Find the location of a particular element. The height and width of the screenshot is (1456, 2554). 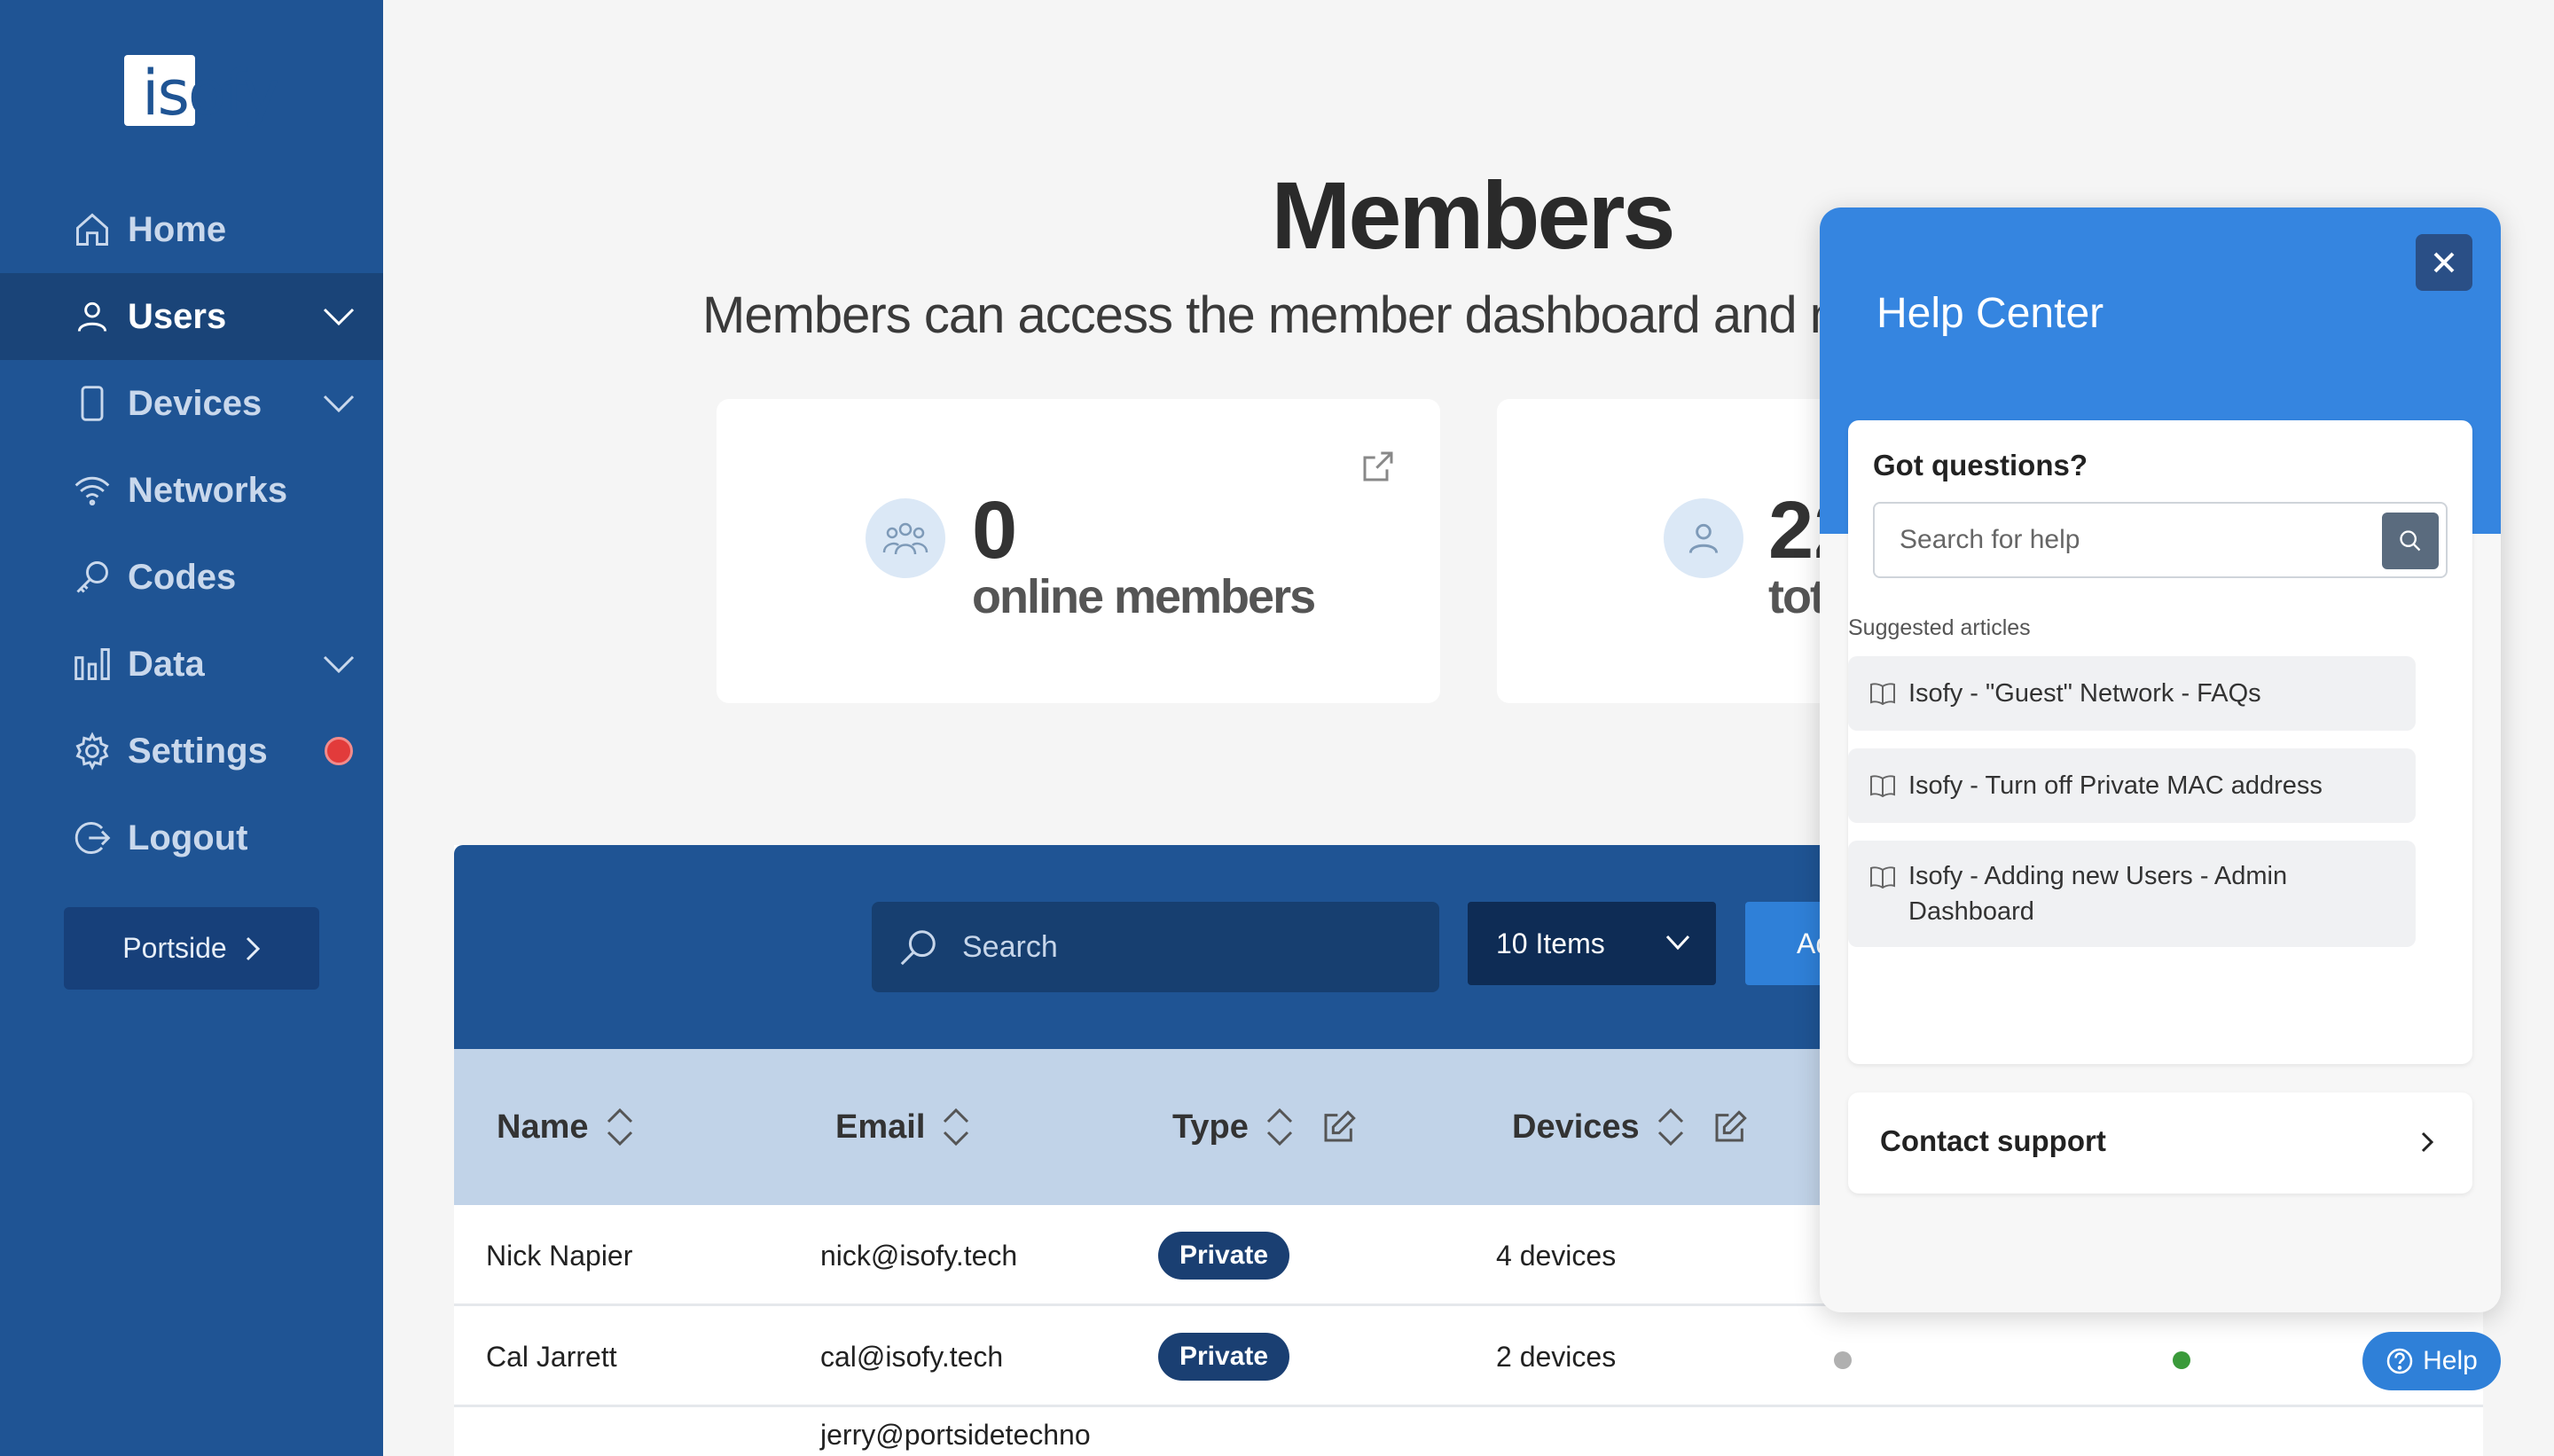

location-button: Portside is located at coordinates (191, 948).